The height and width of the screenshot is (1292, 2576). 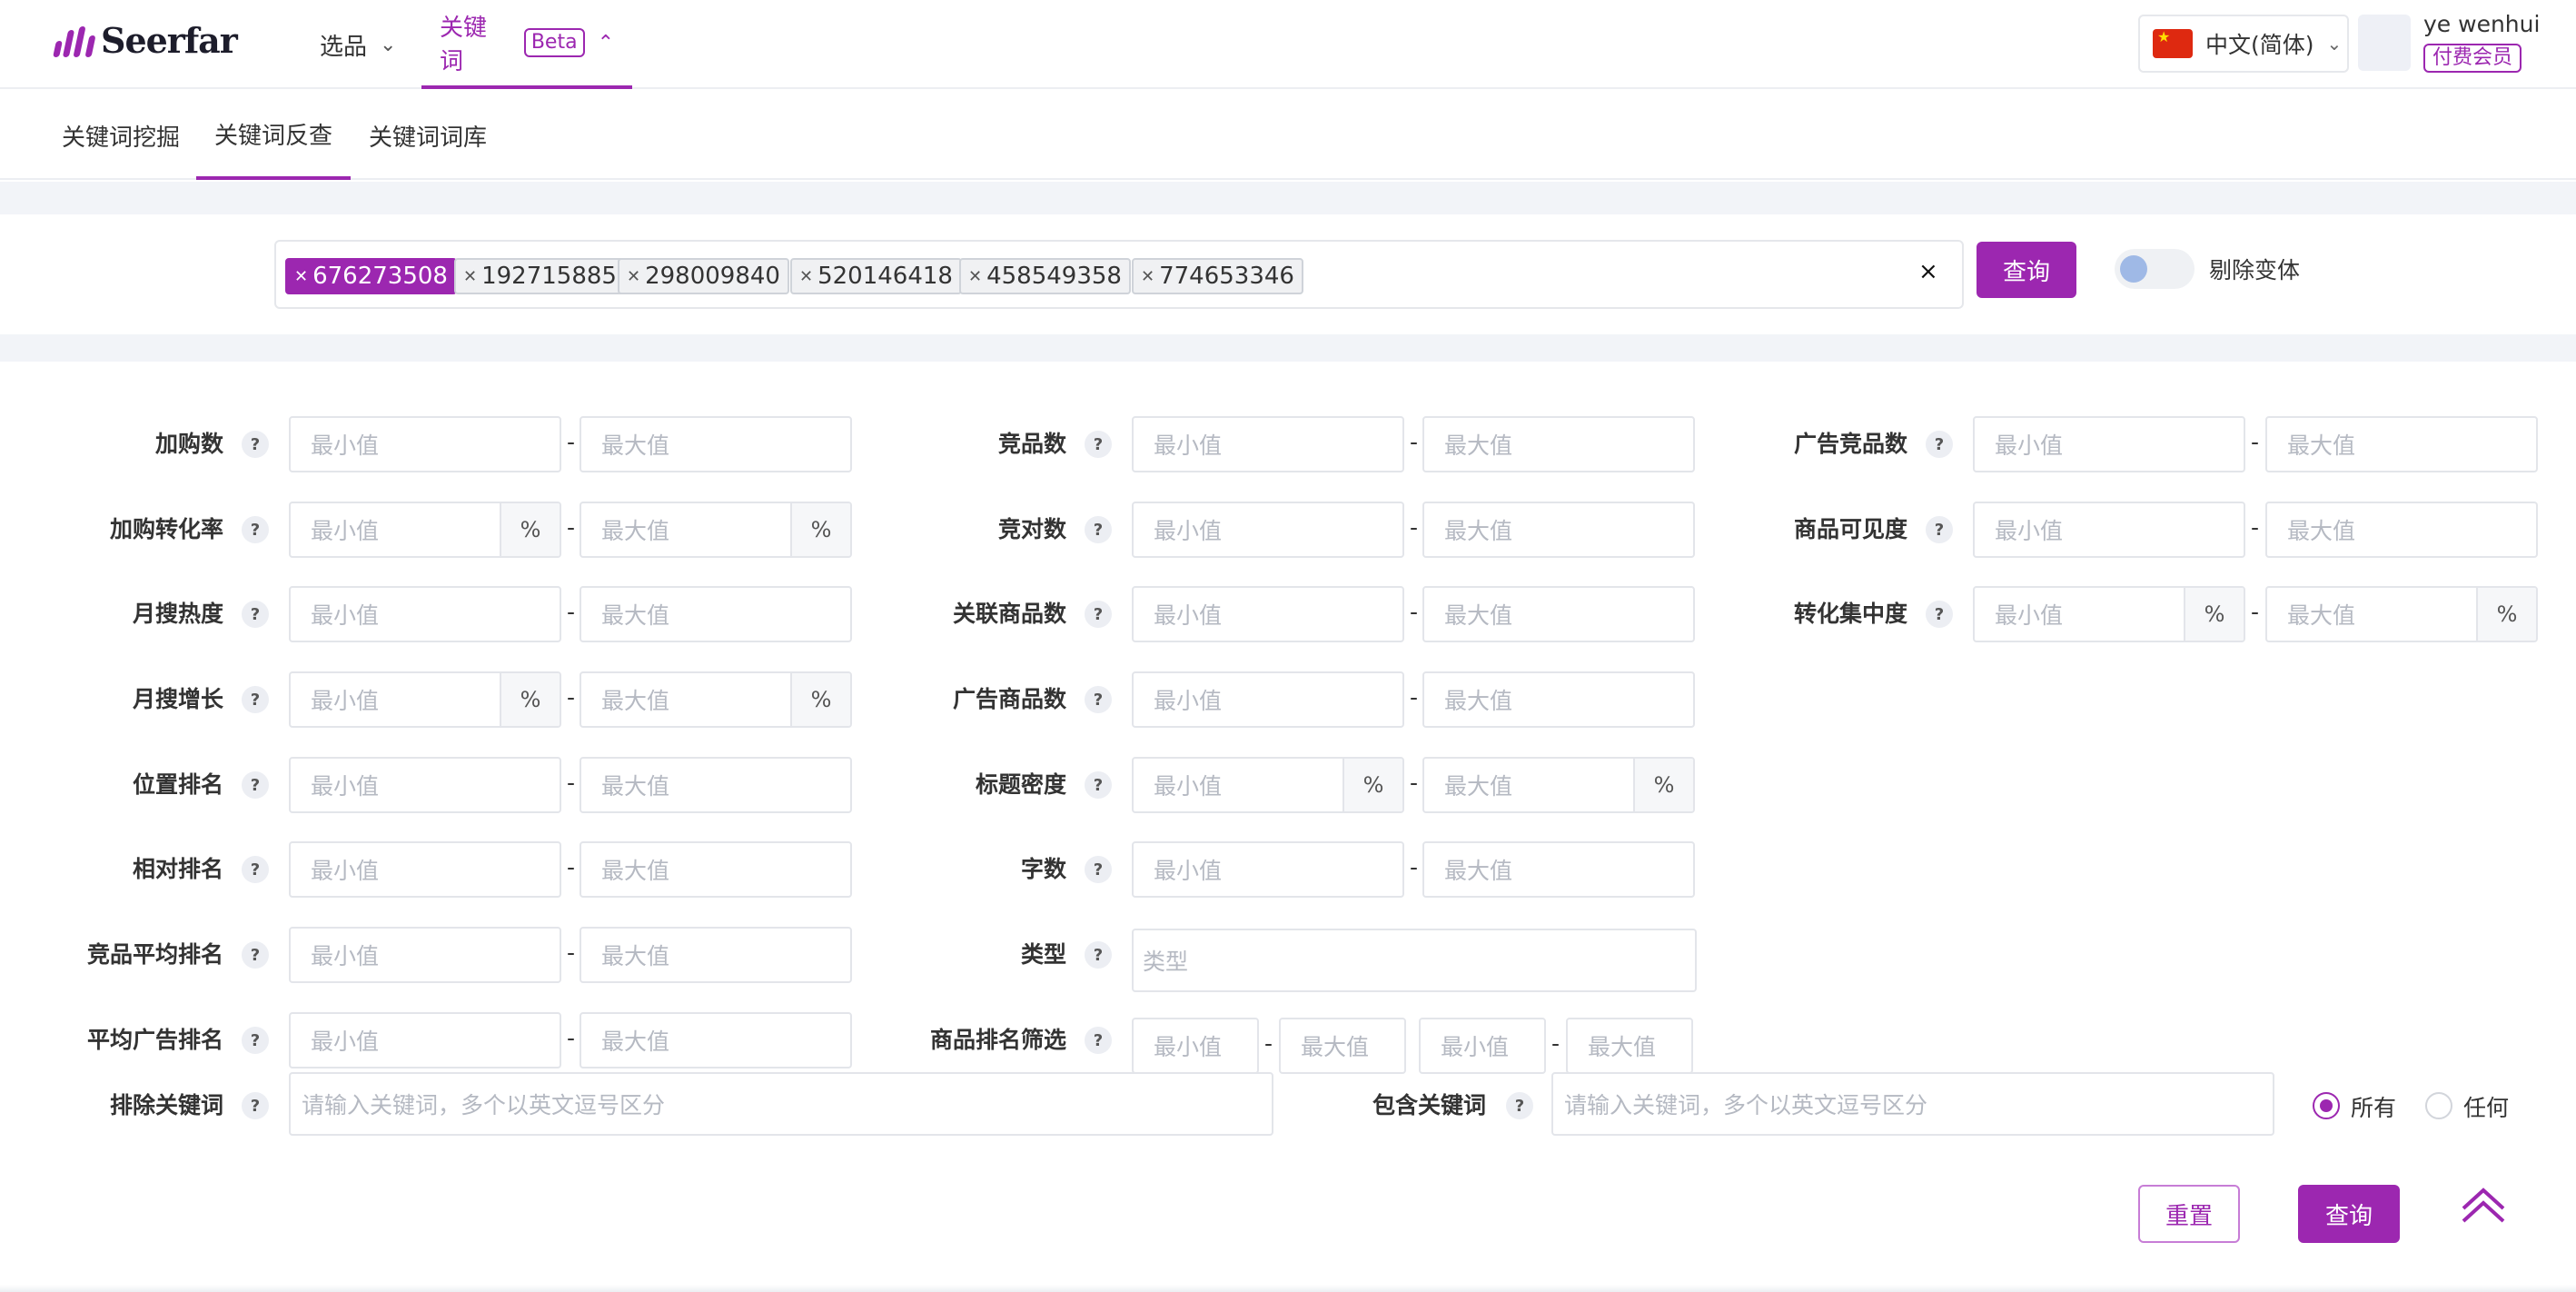 I want to click on type-select: 类型, so click(x=1414, y=960).